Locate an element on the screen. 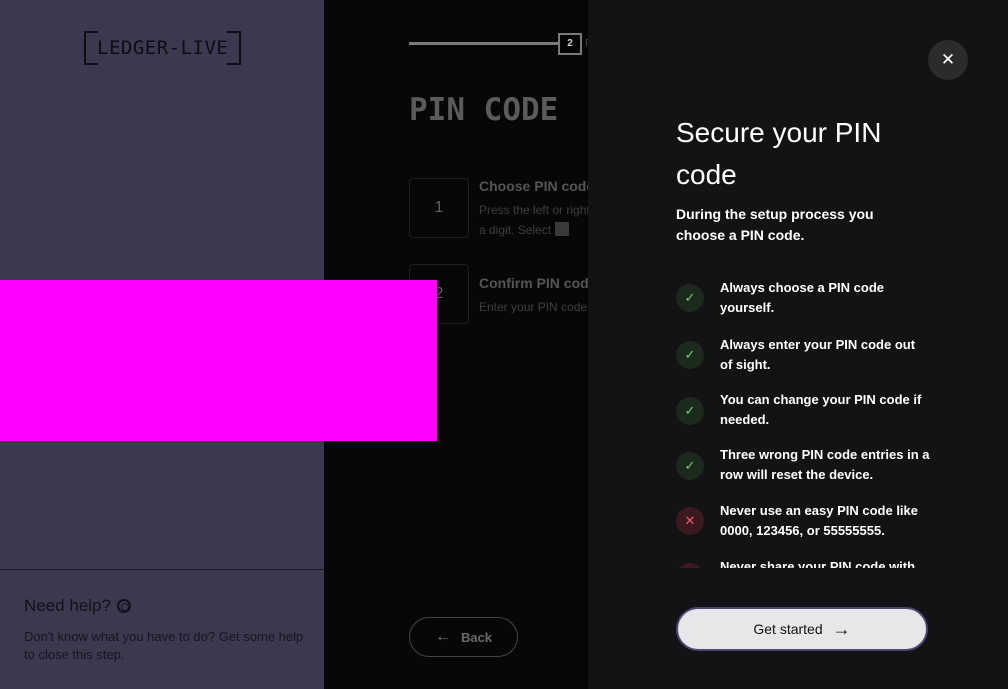 The width and height of the screenshot is (1008, 689). need-help-label: Need help? is located at coordinates (67, 605).